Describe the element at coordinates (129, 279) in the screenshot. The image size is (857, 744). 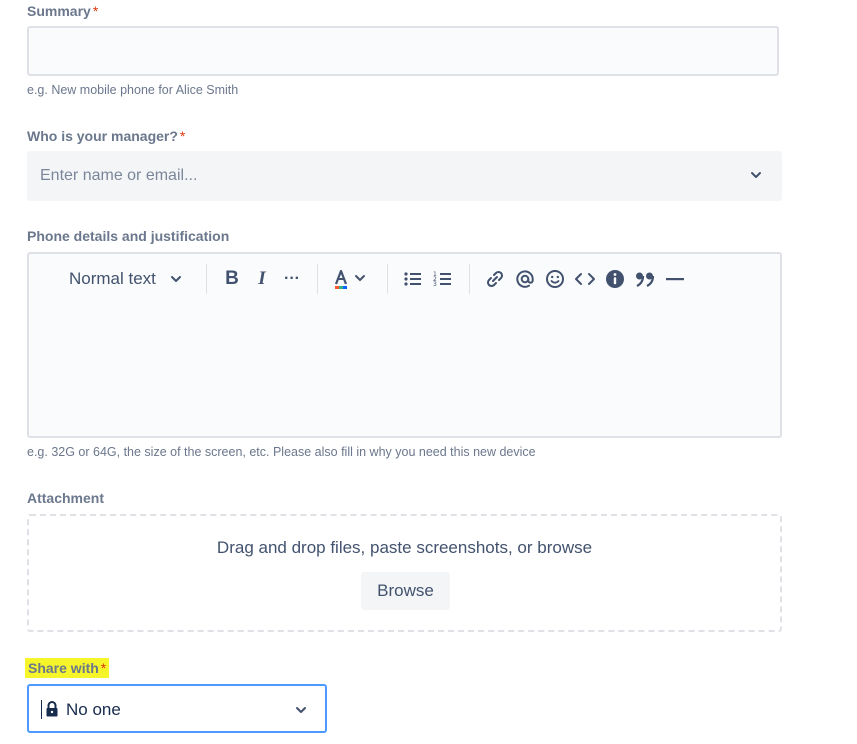
I see `text-style-dropdown: Normal text` at that location.